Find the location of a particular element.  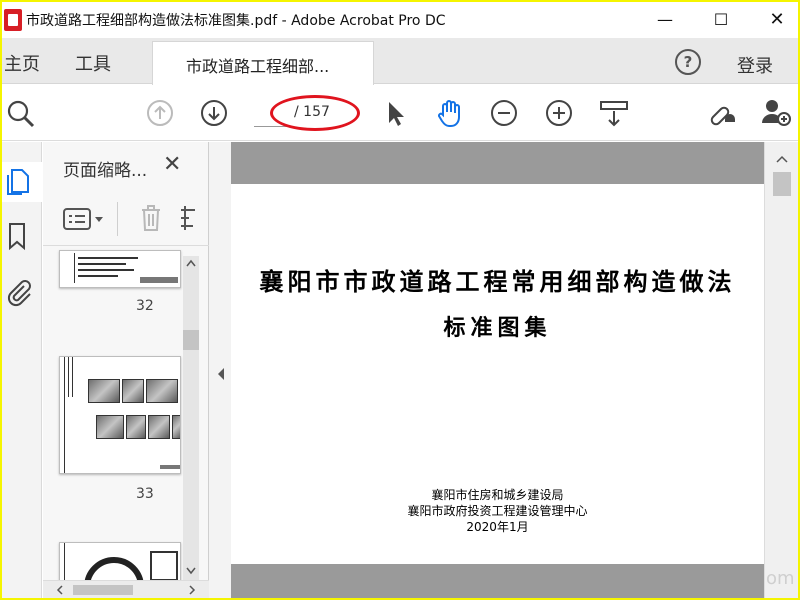

delete-page-icon is located at coordinates (151, 218).